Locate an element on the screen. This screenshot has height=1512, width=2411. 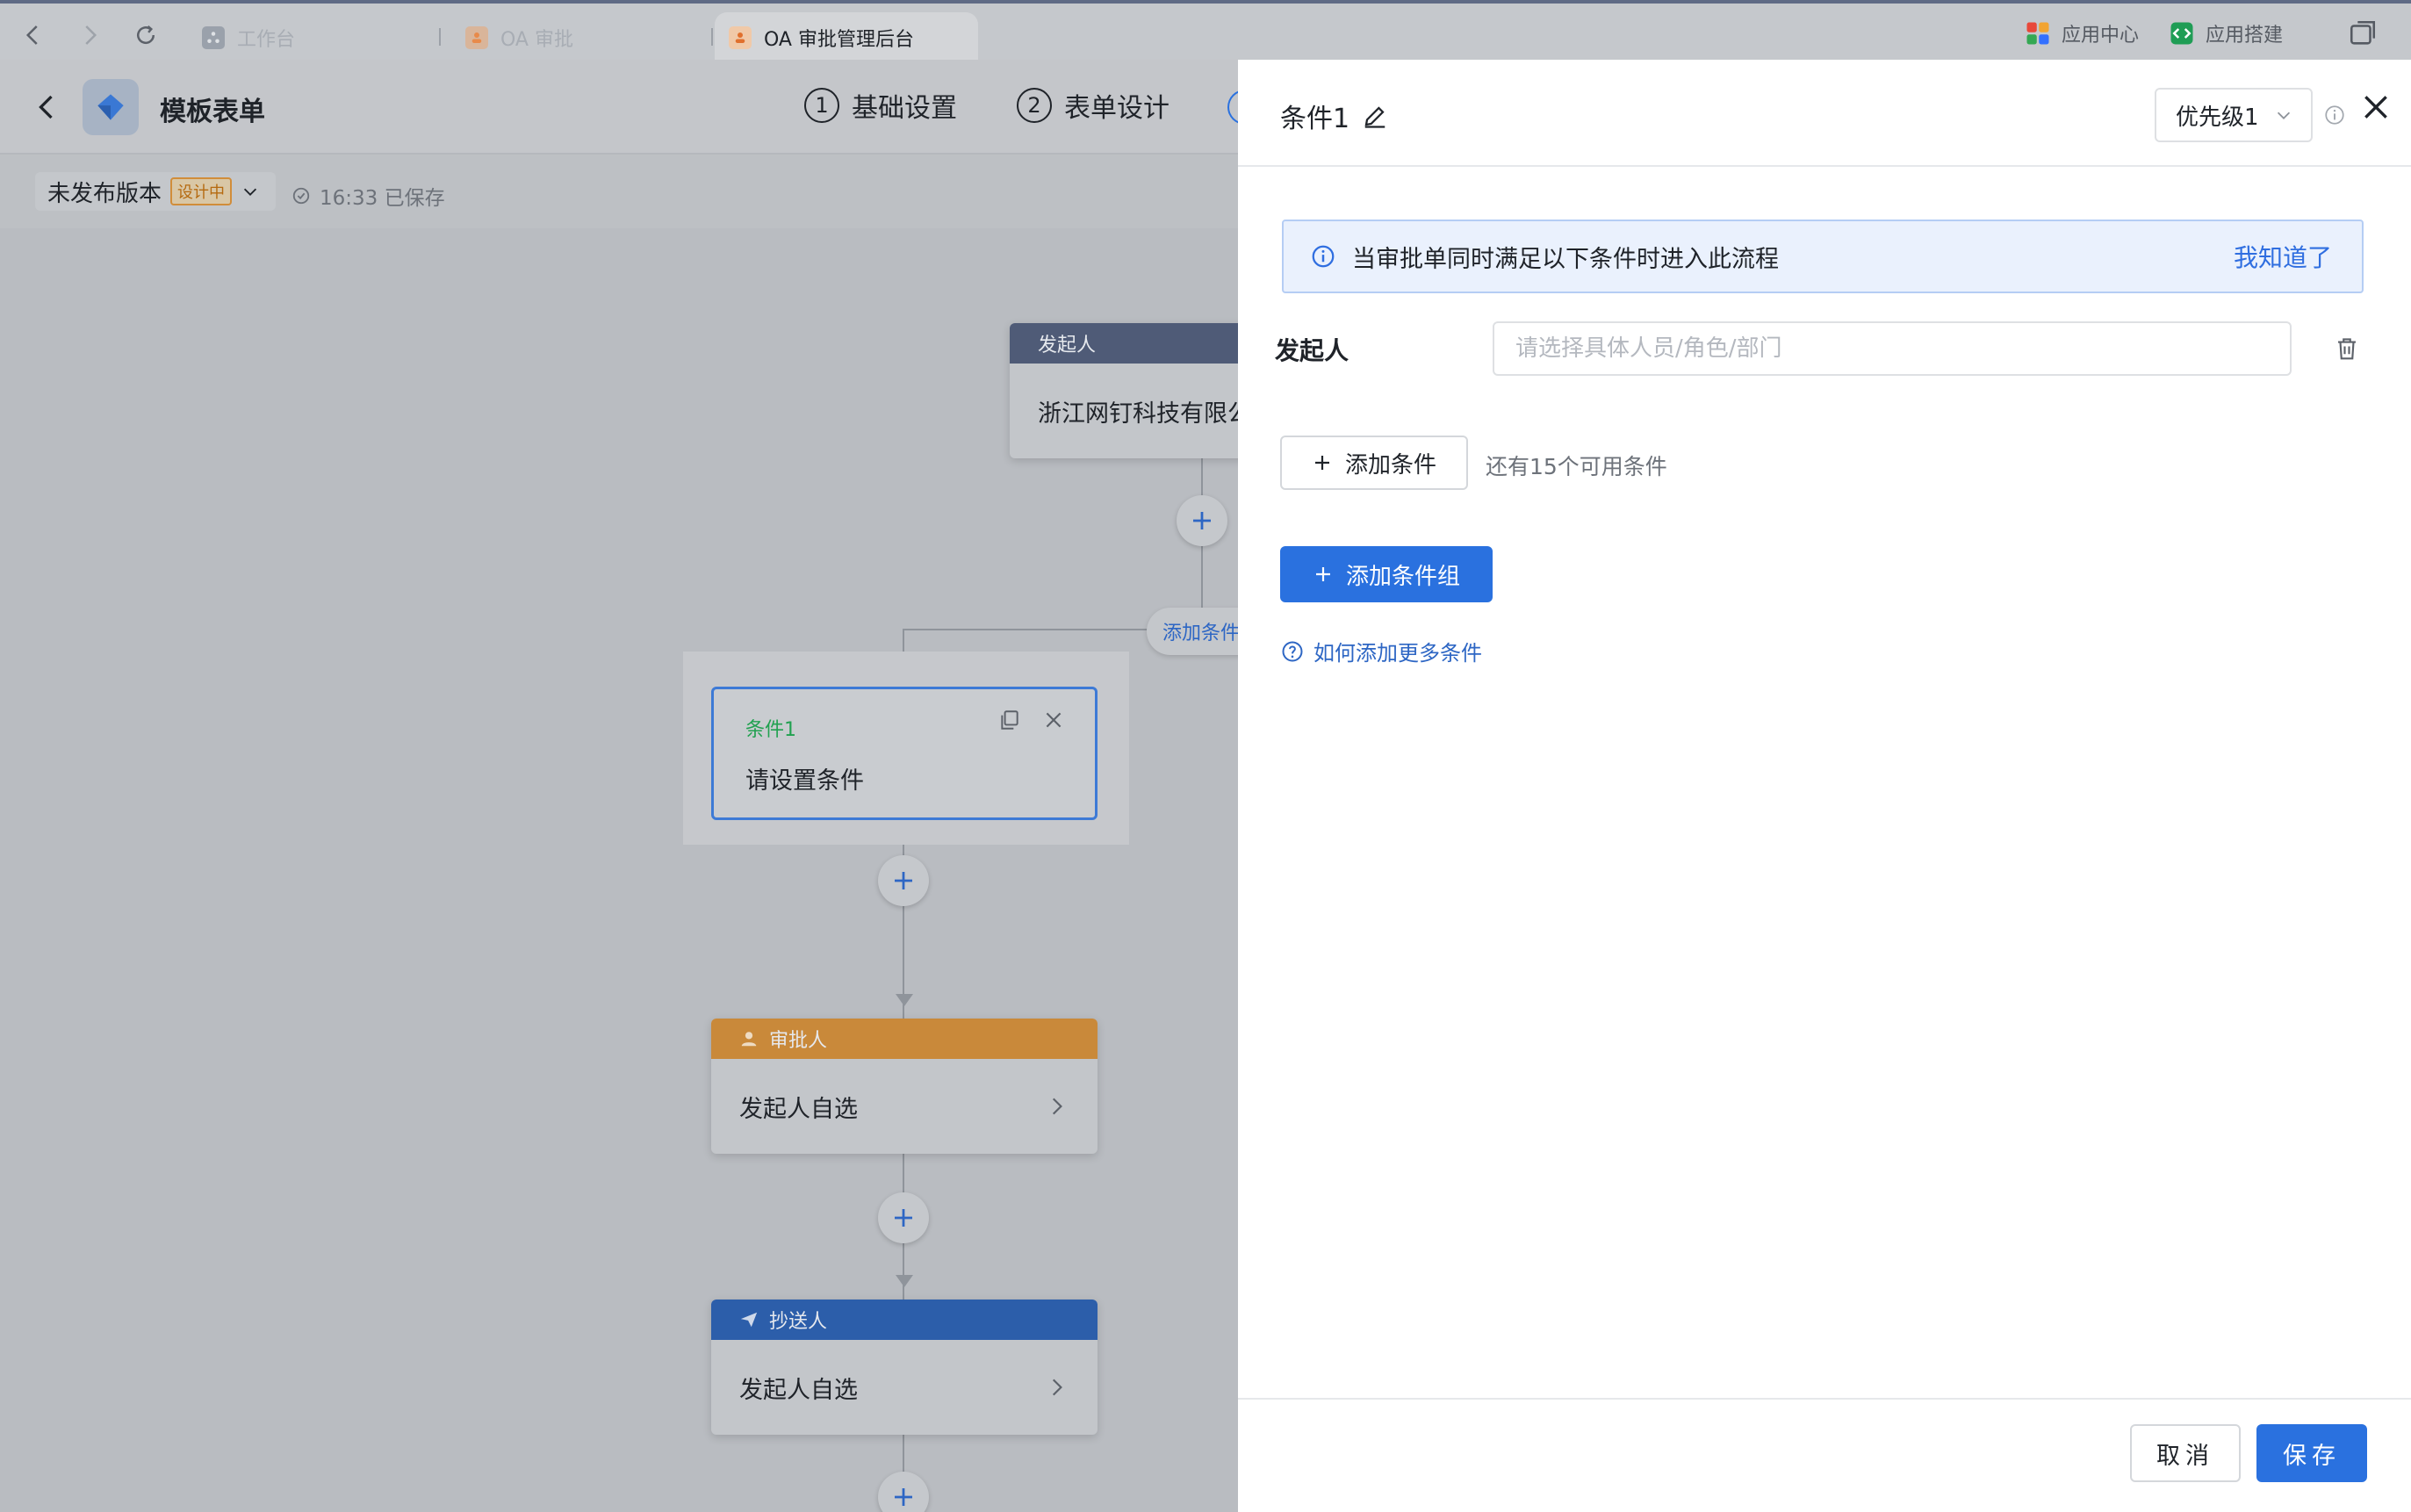
step-number: 2 is located at coordinates (1034, 105).